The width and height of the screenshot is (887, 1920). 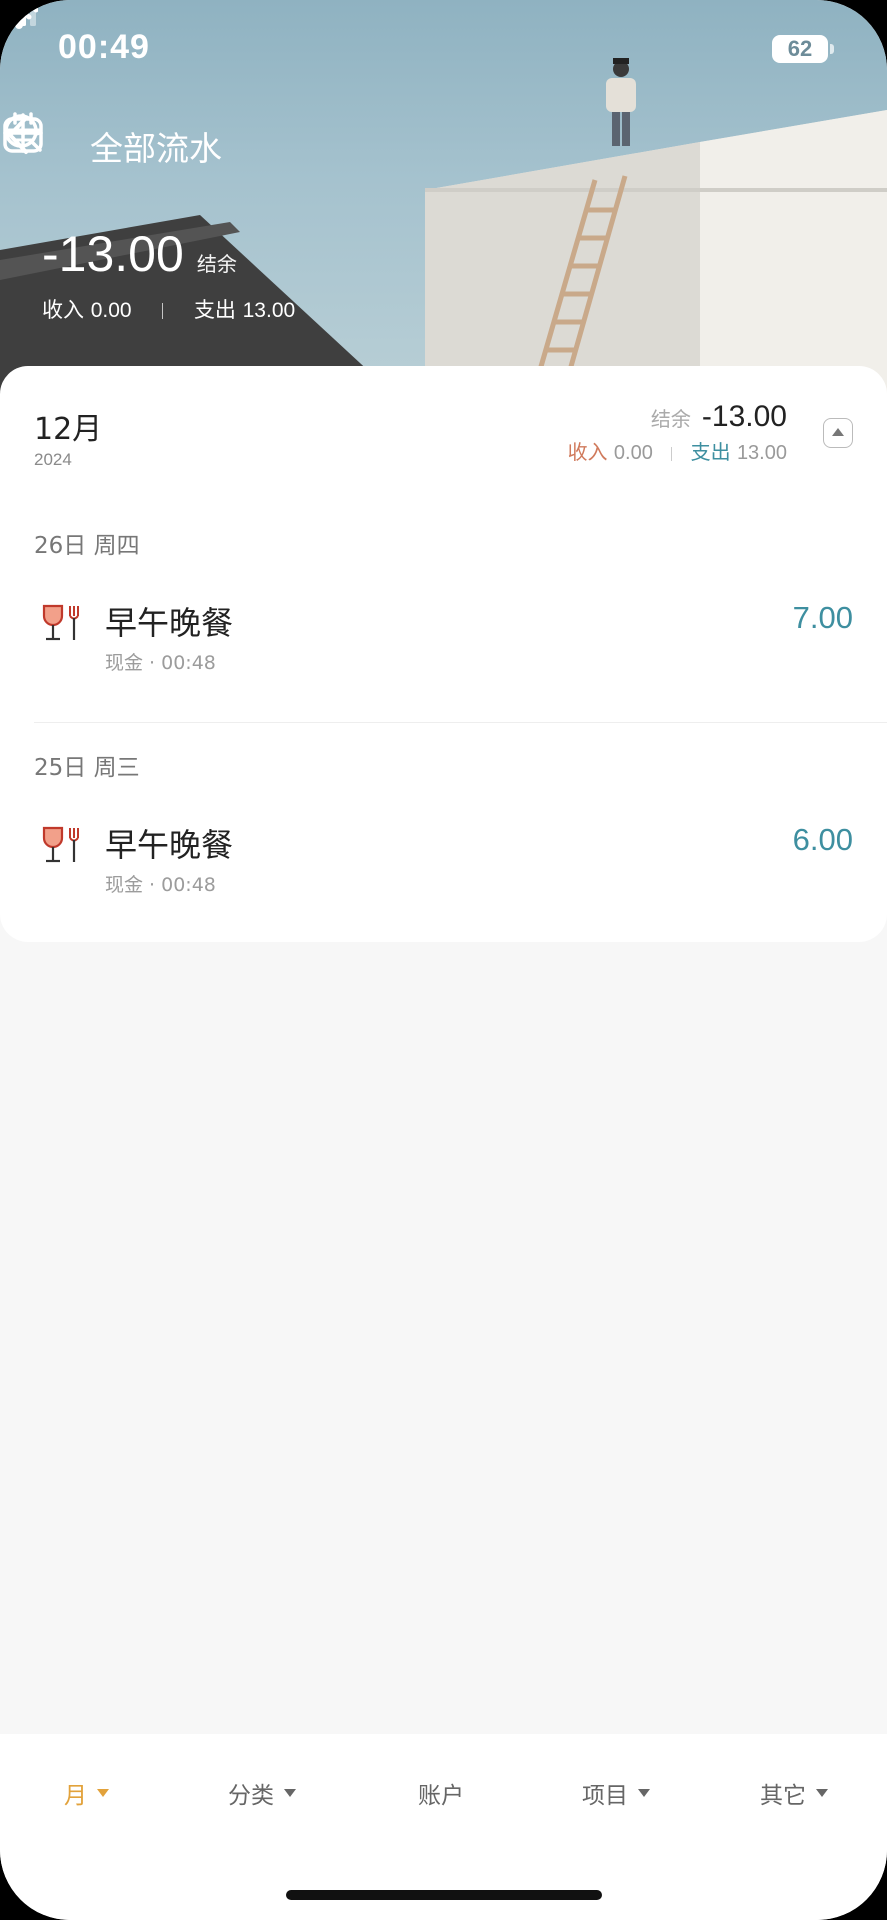 What do you see at coordinates (605, 1796) in the screenshot?
I see `tab-label: 项目` at bounding box center [605, 1796].